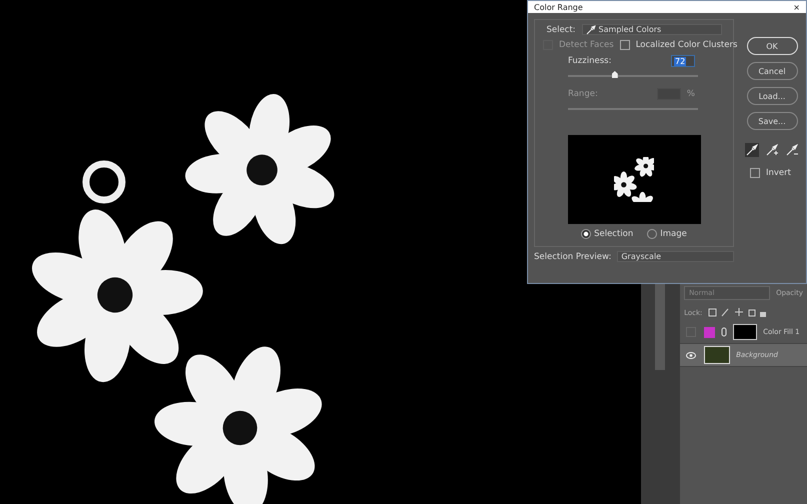 This screenshot has height=504, width=807. Describe the element at coordinates (675, 256) in the screenshot. I see `selection-preview-dropdown: Grayscale` at that location.